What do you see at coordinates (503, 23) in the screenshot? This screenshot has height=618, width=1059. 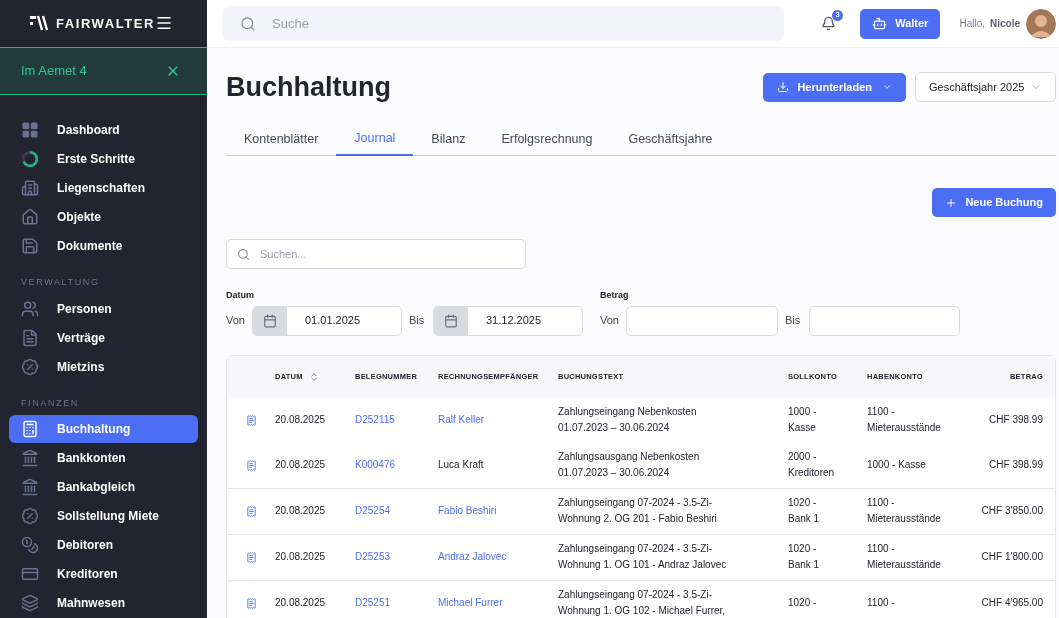 I see `search-field: Suche` at bounding box center [503, 23].